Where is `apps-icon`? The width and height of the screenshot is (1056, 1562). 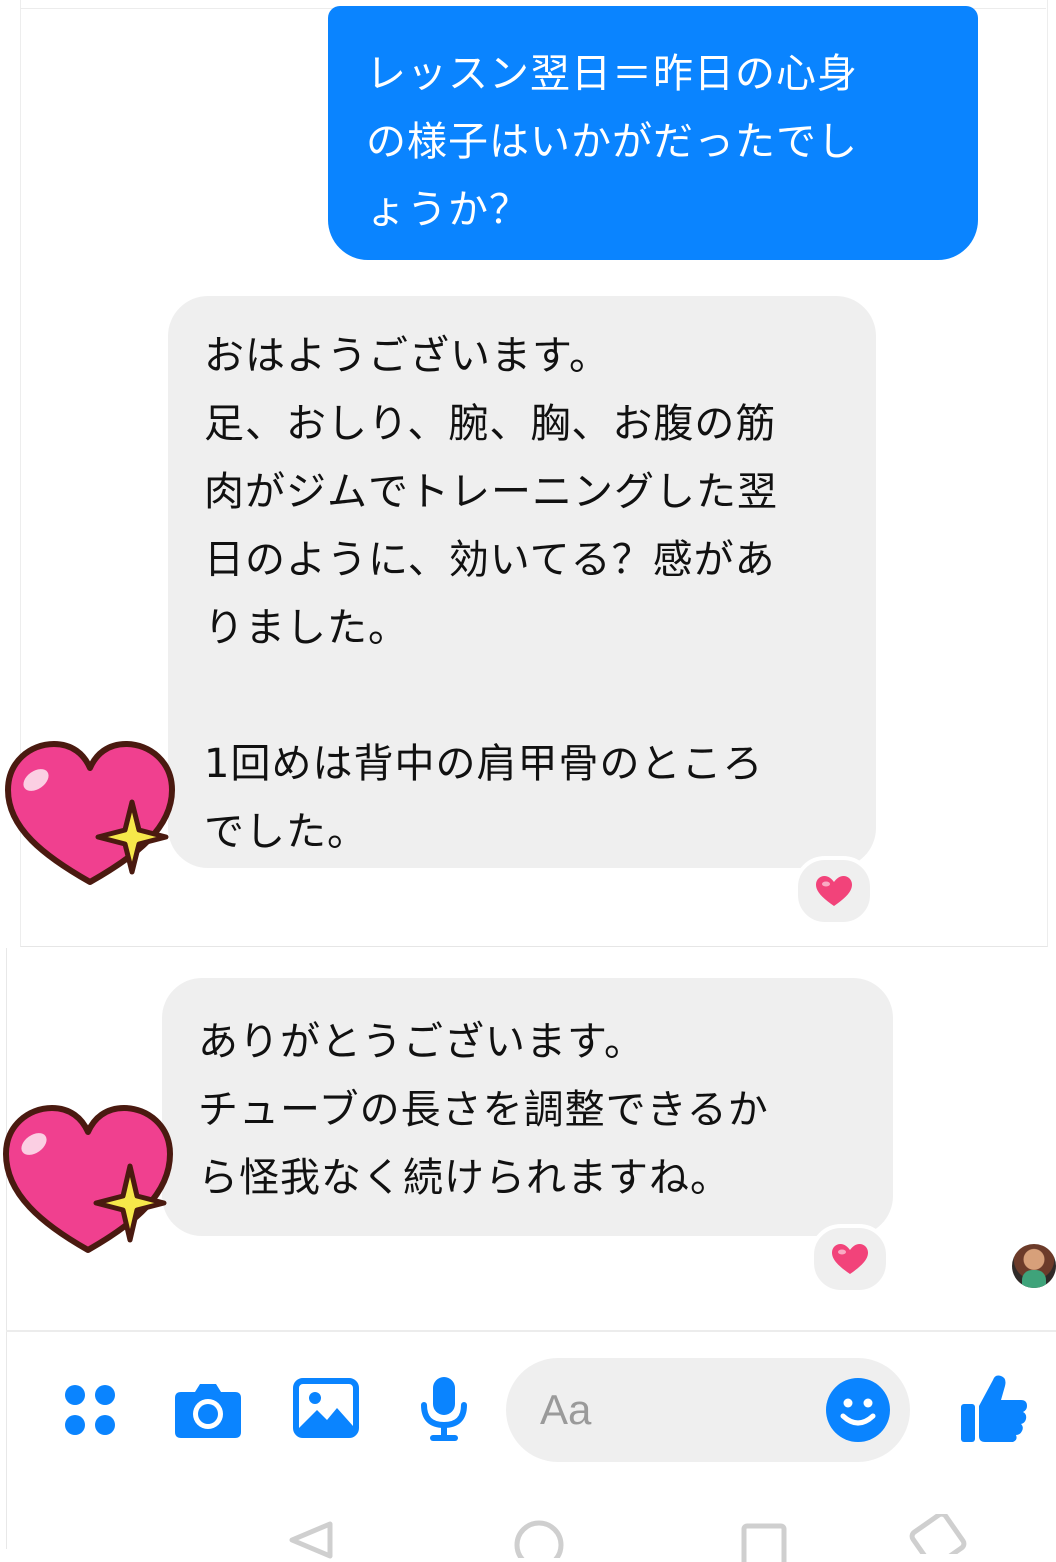 apps-icon is located at coordinates (90, 1410).